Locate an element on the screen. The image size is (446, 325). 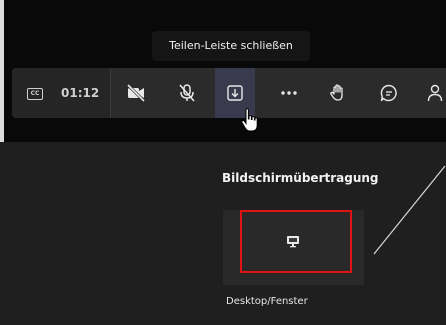
share-panel-title: Bildschirmübertragung is located at coordinates (300, 178).